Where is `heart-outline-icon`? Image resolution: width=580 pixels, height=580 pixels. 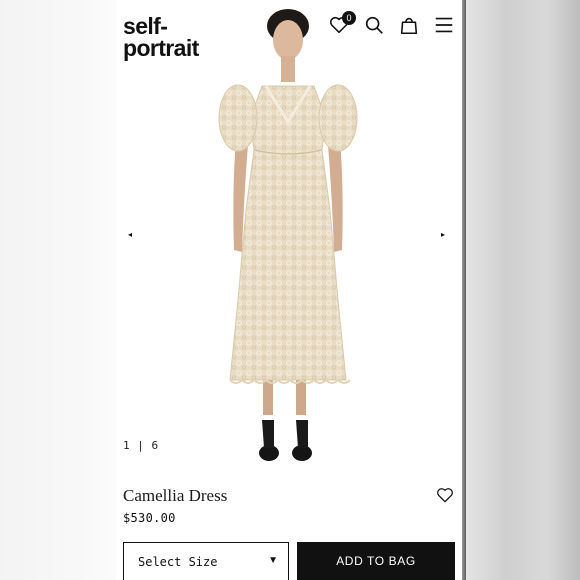 heart-outline-icon is located at coordinates (445, 495).